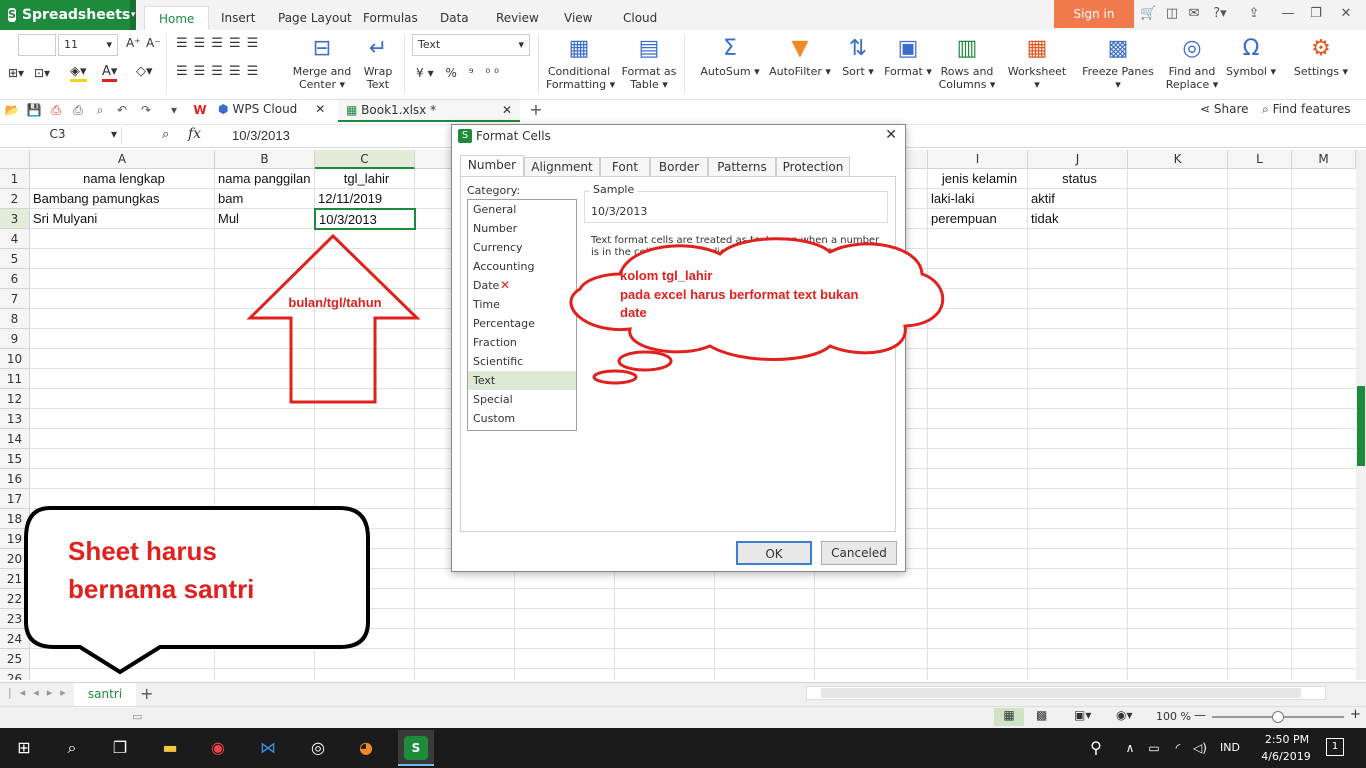 This screenshot has height=768, width=1366. What do you see at coordinates (220, 43) in the screenshot?
I see `align-row-top-icons: ☰☰☰☰☰` at bounding box center [220, 43].